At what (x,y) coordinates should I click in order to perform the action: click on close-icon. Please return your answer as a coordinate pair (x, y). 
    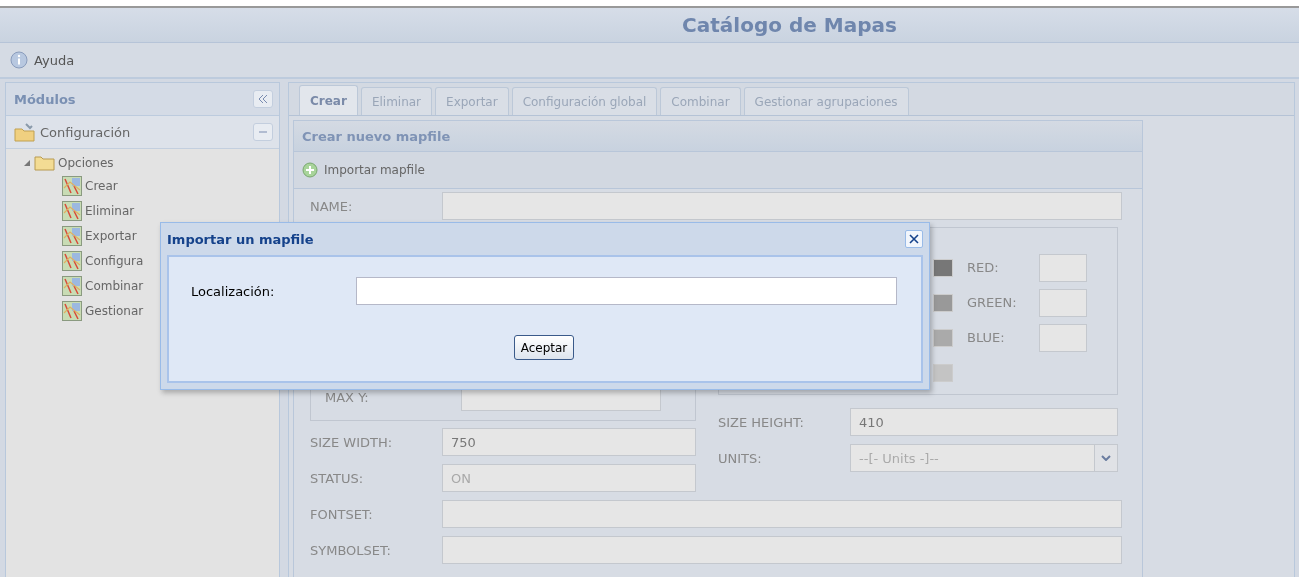
    Looking at the image, I should click on (914, 239).